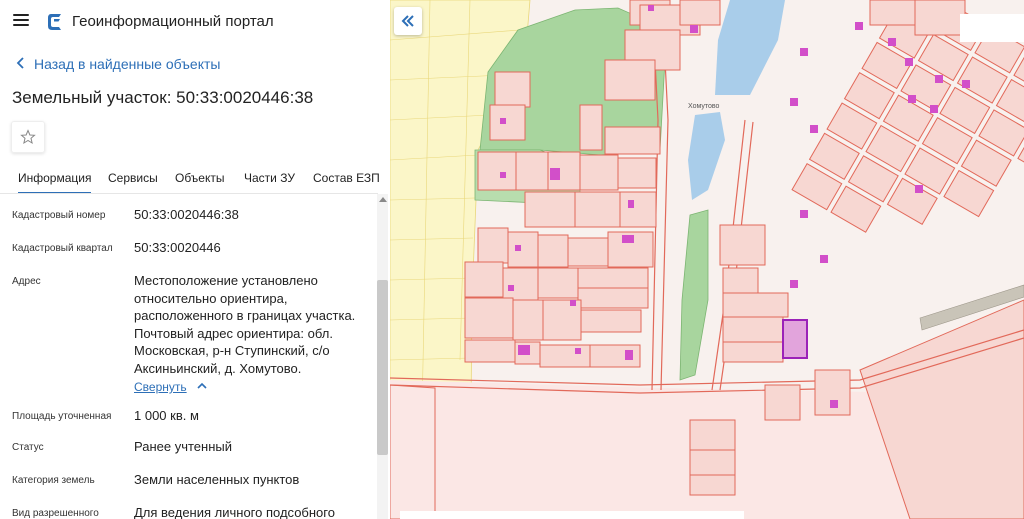 The image size is (1024, 519). Describe the element at coordinates (62, 248) in the screenshot. I see `cad-quarter-label: Кадастровый квартал` at that location.